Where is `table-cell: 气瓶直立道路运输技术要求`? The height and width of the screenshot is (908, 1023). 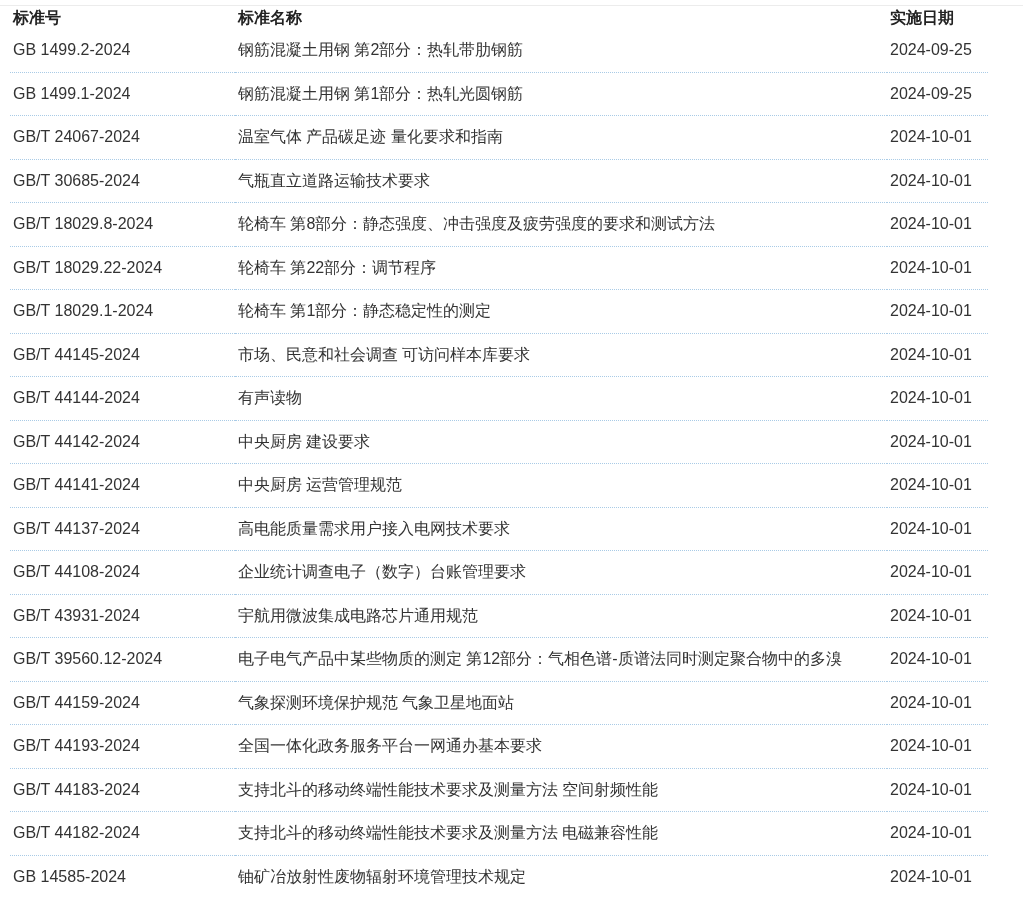 table-cell: 气瓶直立道路运输技术要求 is located at coordinates (561, 181).